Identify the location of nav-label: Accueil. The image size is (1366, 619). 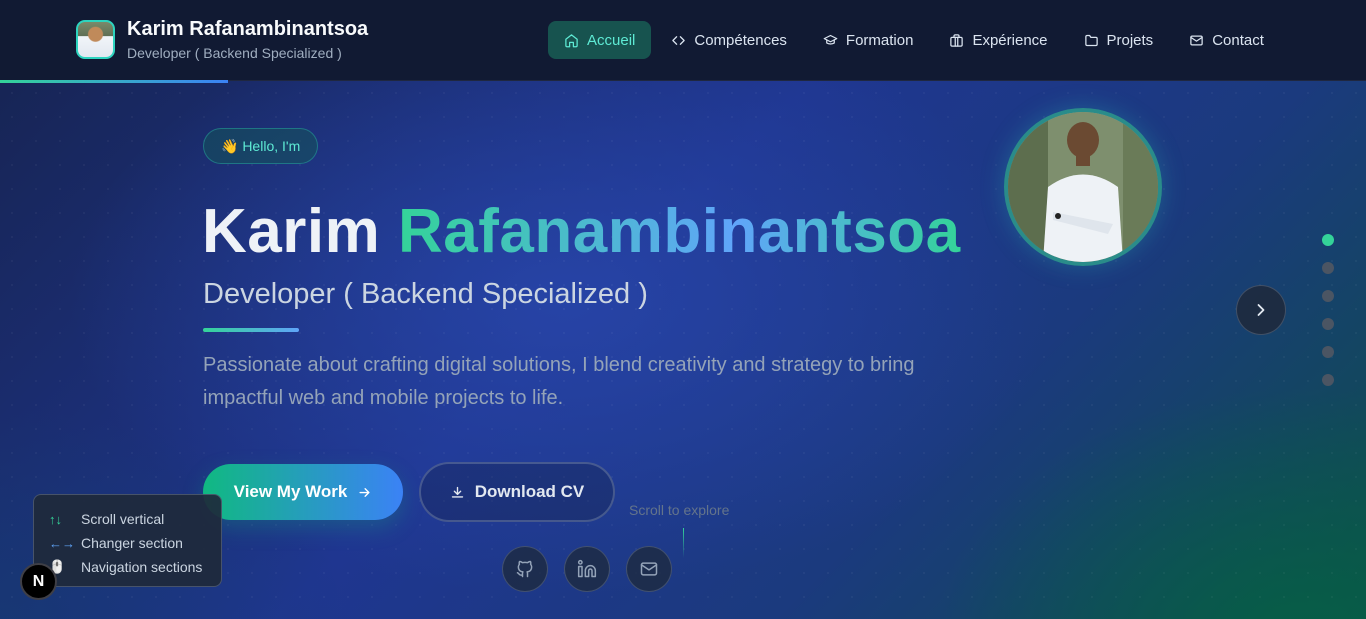
(611, 40).